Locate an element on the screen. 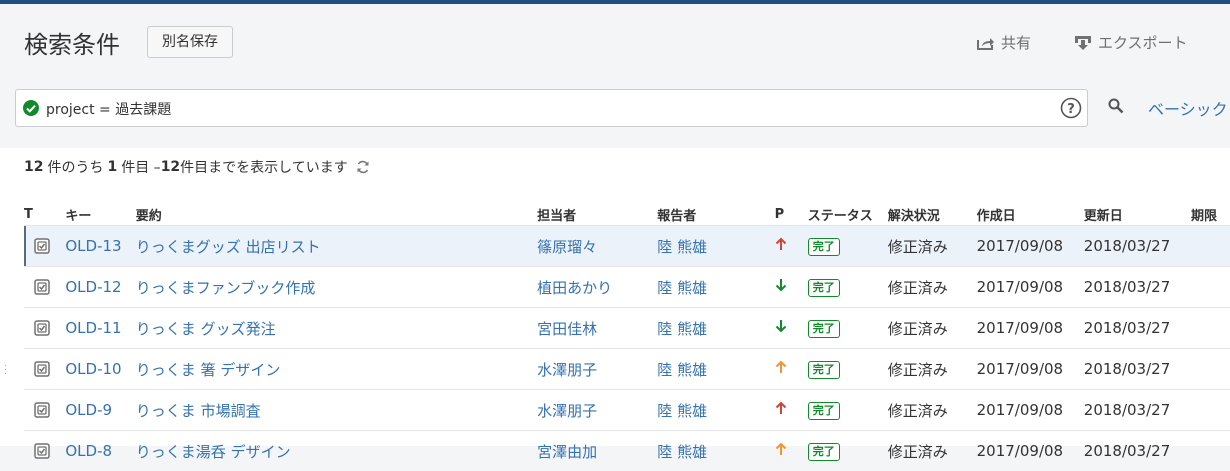 The height and width of the screenshot is (471, 1230). issue-summary-link: りっくま 市場調査 is located at coordinates (336, 410).